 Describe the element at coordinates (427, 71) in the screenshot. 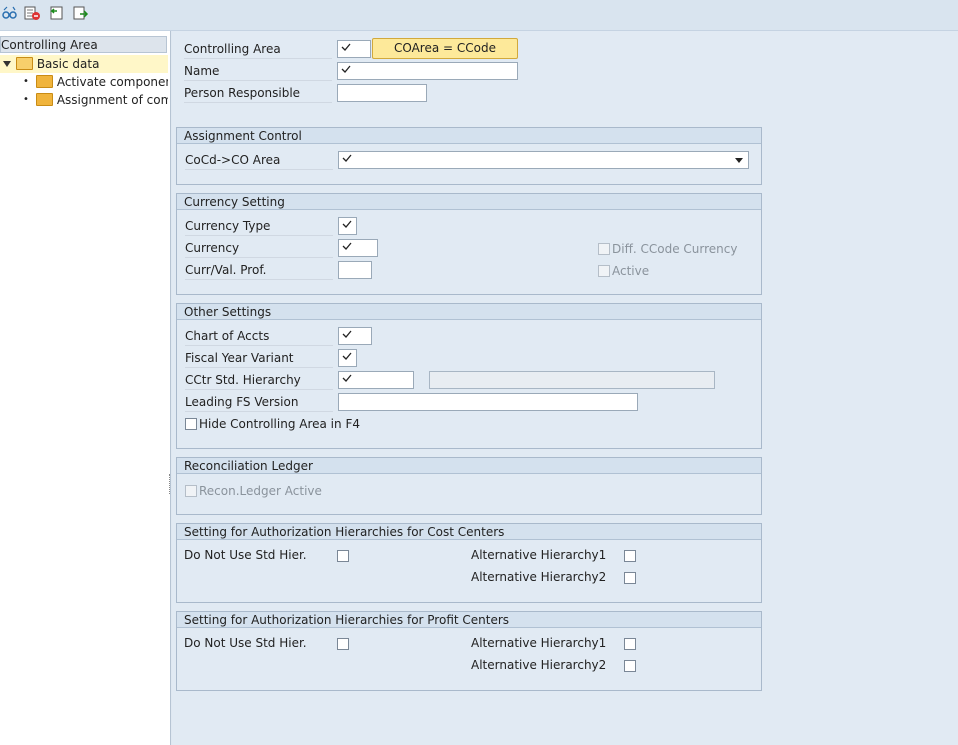

I see `name-field` at that location.